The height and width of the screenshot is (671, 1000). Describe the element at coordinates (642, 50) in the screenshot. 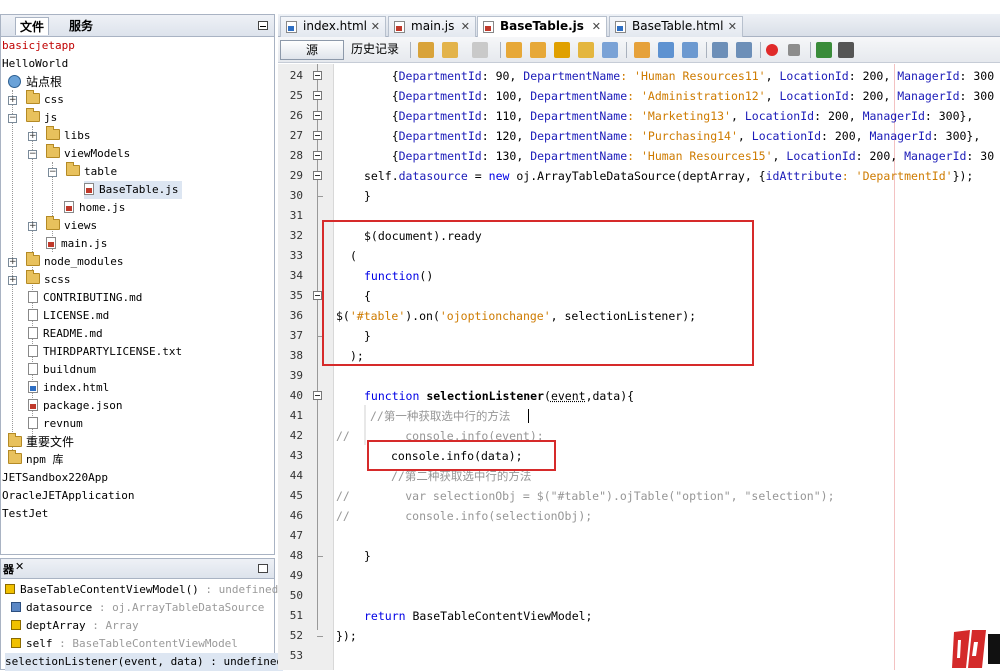

I see `previous-bookmark-icon` at that location.